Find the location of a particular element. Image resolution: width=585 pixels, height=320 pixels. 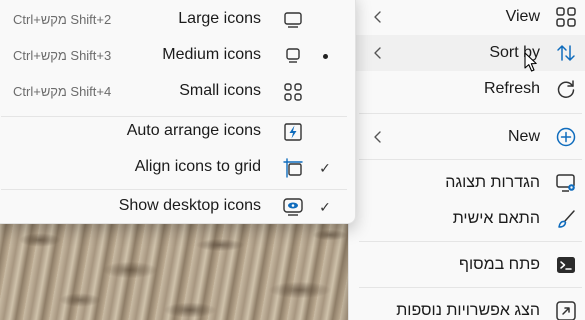

terminal-icon is located at coordinates (566, 265).